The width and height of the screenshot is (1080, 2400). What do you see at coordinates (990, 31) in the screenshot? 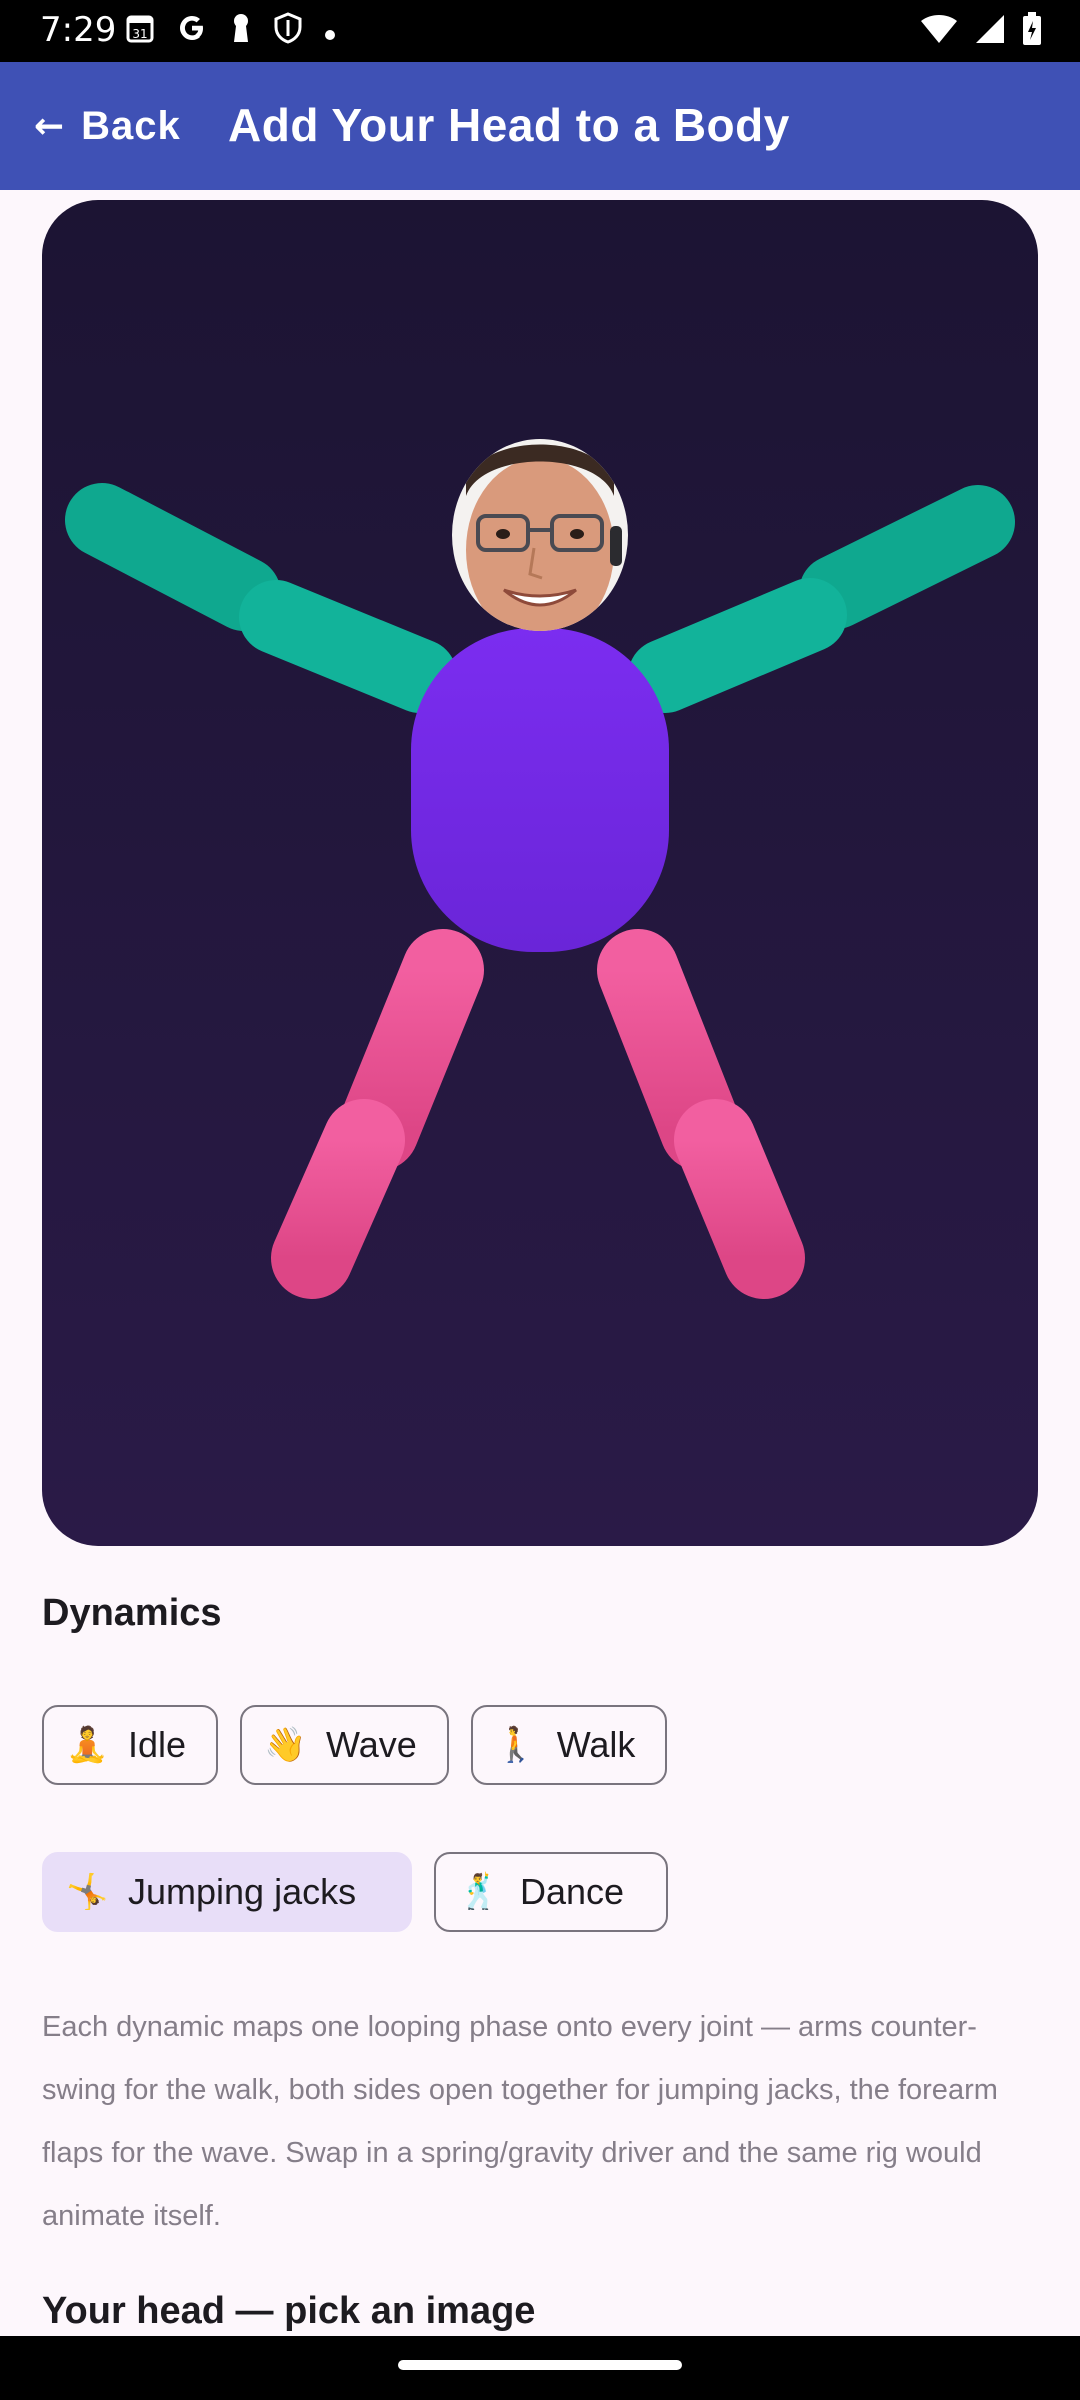
I see `signal-icon` at bounding box center [990, 31].